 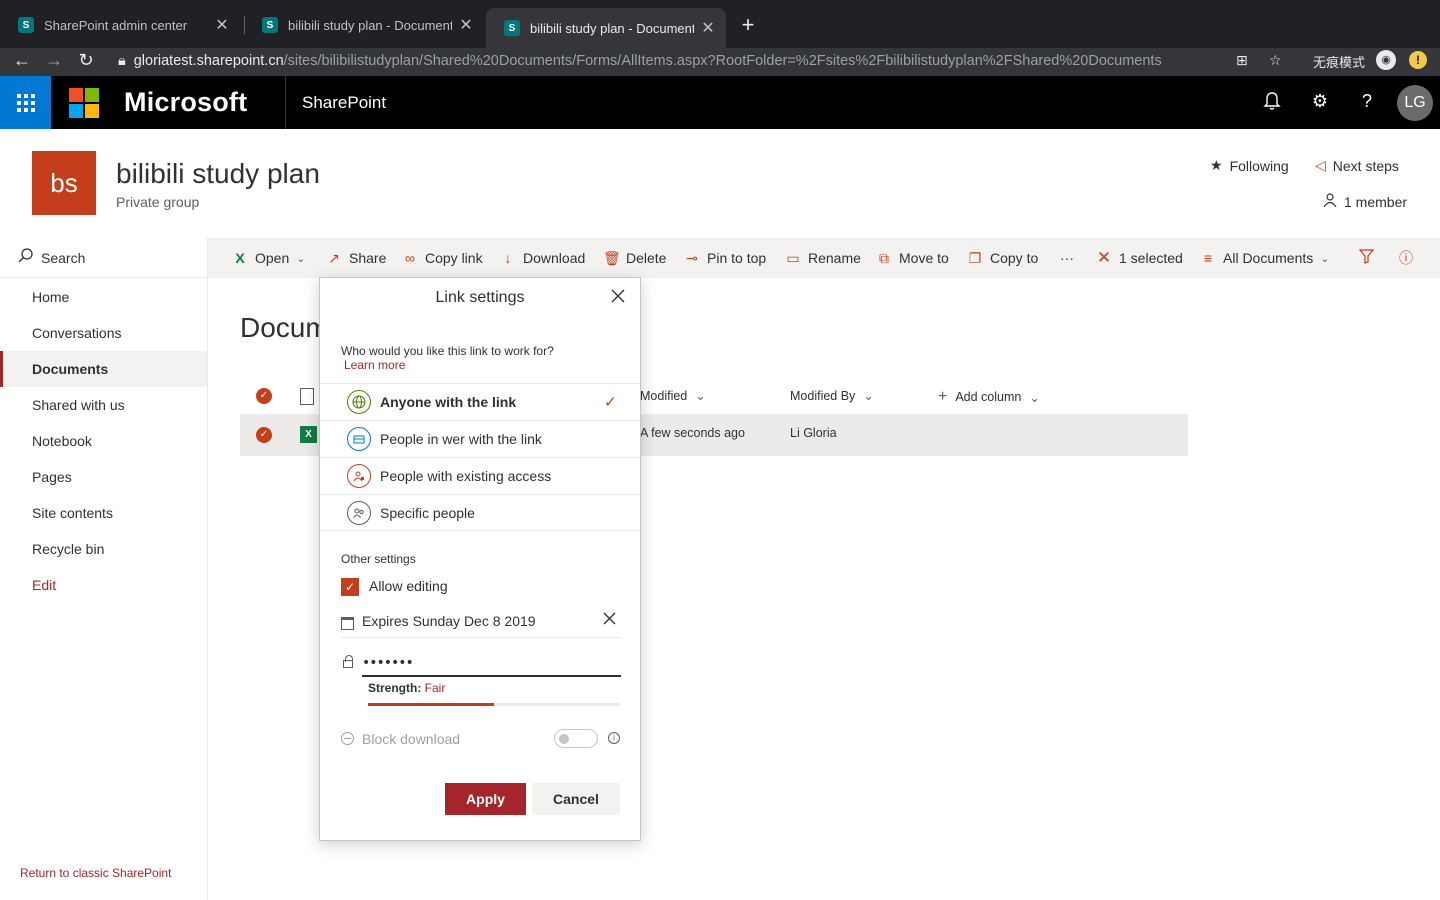 What do you see at coordinates (103, 513) in the screenshot?
I see `nav-item-site-contents: Site contents` at bounding box center [103, 513].